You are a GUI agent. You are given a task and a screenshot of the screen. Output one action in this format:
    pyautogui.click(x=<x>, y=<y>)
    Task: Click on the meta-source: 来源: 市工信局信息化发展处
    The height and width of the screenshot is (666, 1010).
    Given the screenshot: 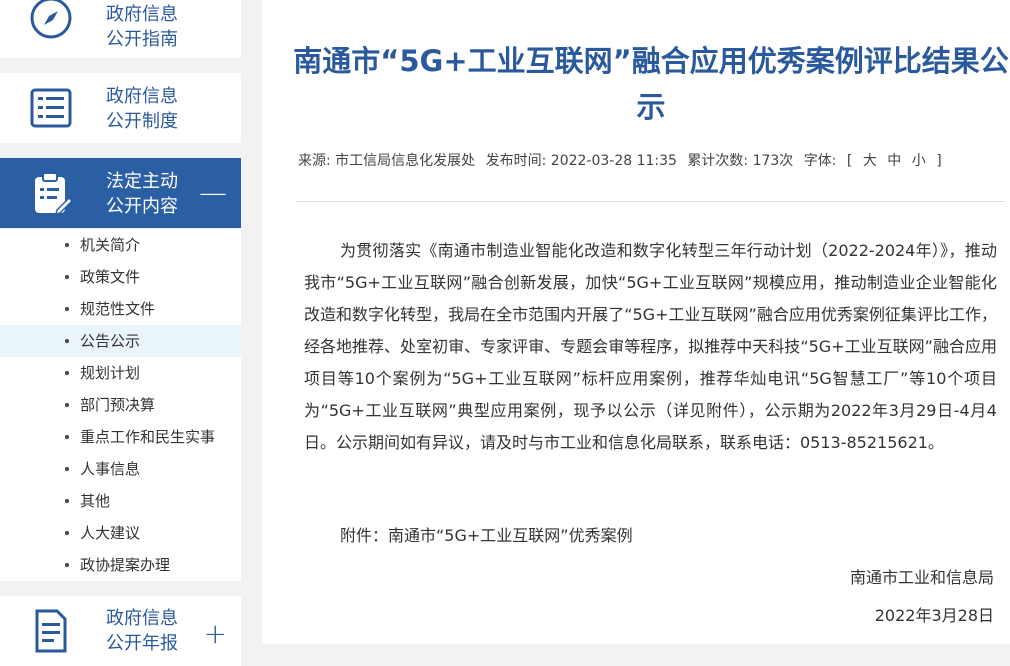 What is the action you would take?
    pyautogui.click(x=387, y=161)
    